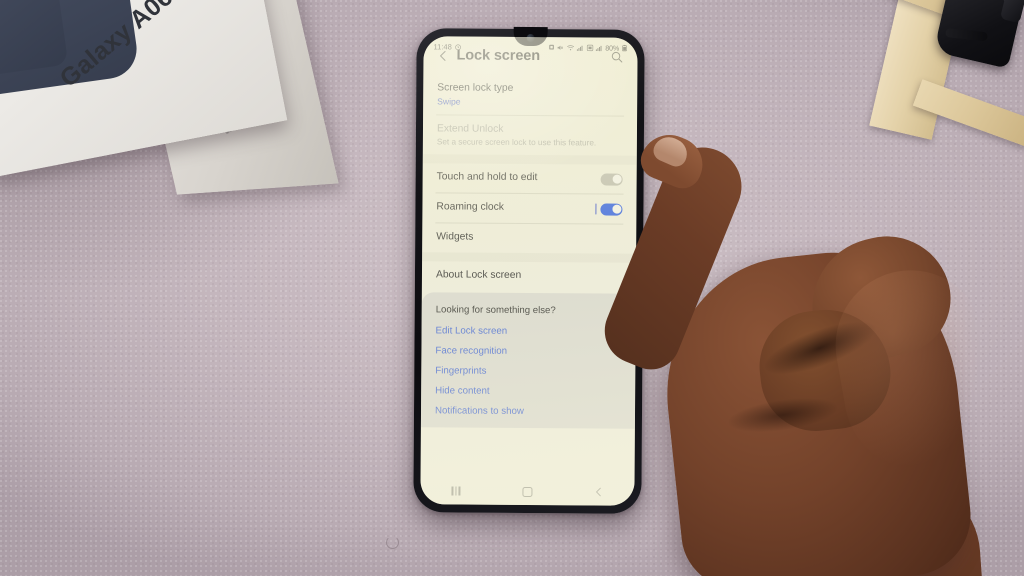  Describe the element at coordinates (529, 276) in the screenshot. I see `setting-row-about-lock-screen: About Lock screen` at that location.